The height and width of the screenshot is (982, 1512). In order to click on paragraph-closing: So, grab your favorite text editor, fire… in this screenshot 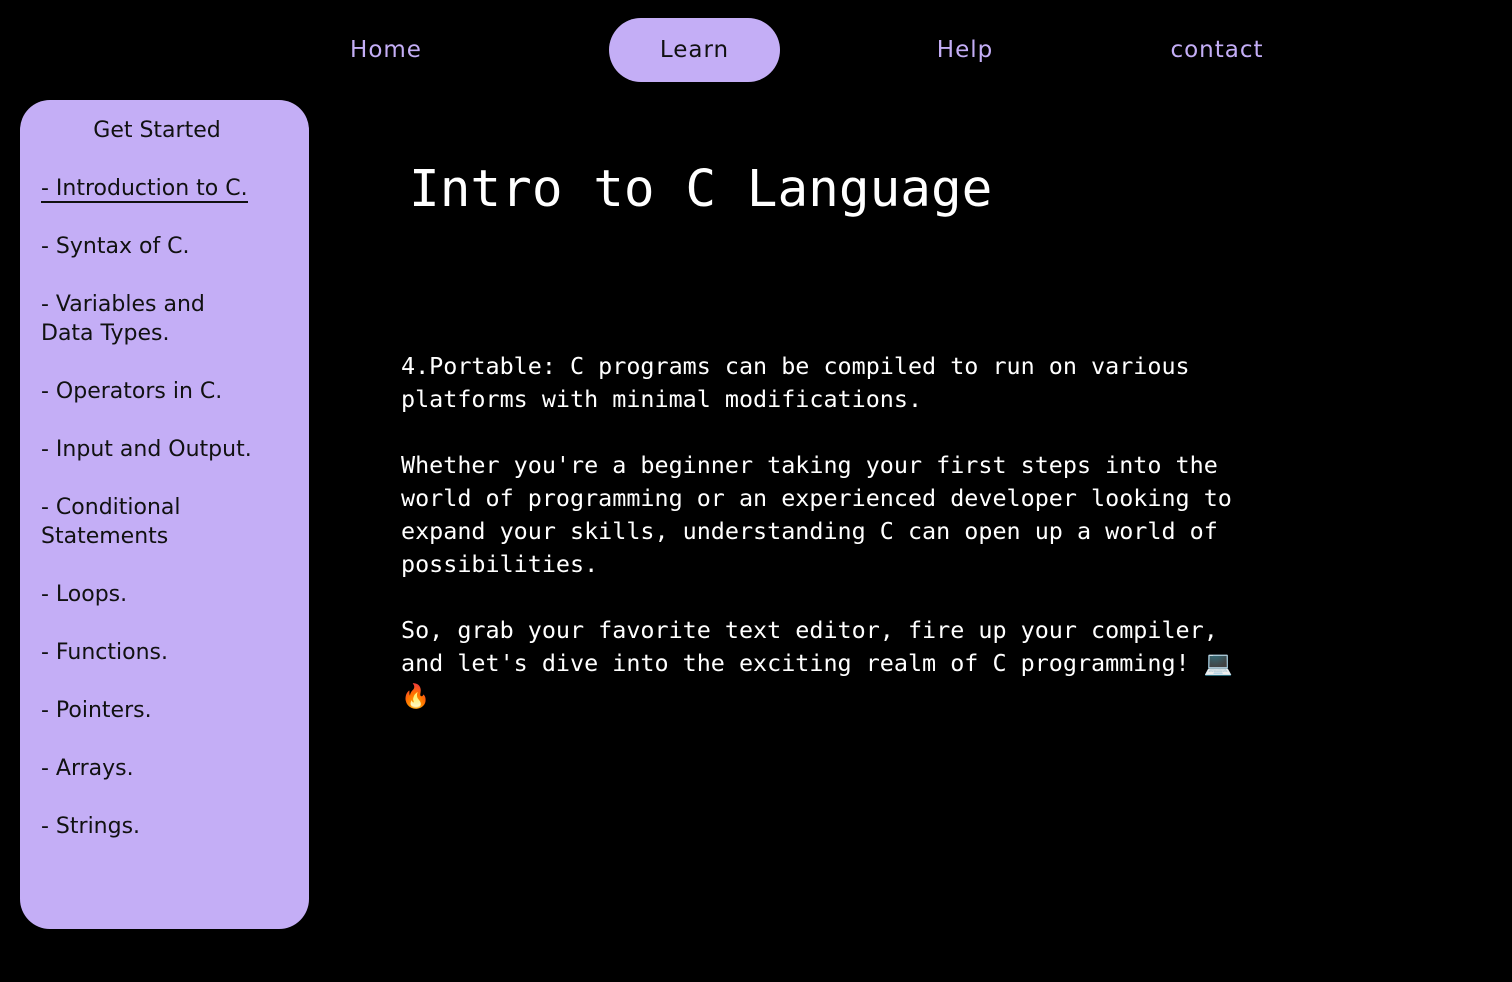, I will do `click(817, 663)`.